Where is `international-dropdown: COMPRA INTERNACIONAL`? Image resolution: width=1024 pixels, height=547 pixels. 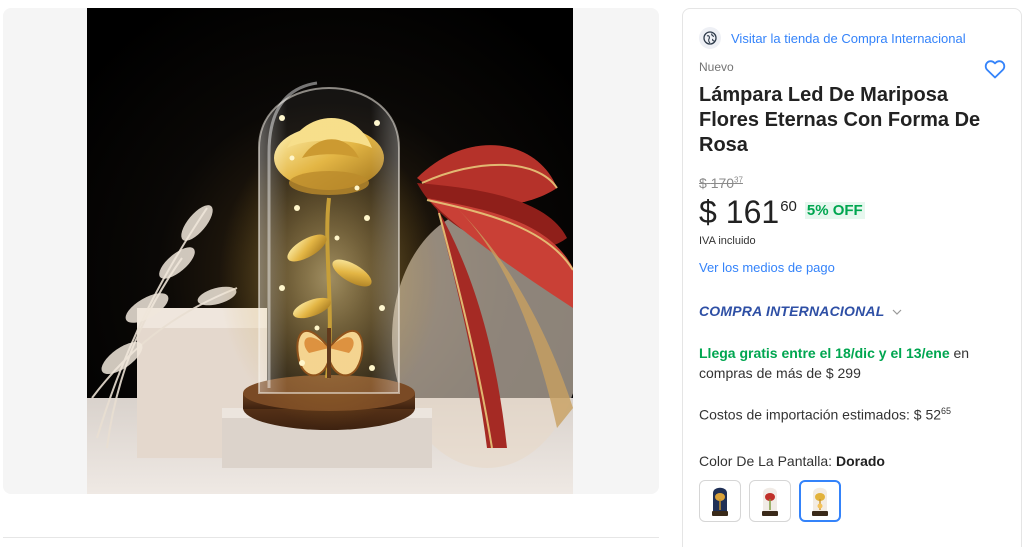 international-dropdown: COMPRA INTERNACIONAL is located at coordinates (800, 311).